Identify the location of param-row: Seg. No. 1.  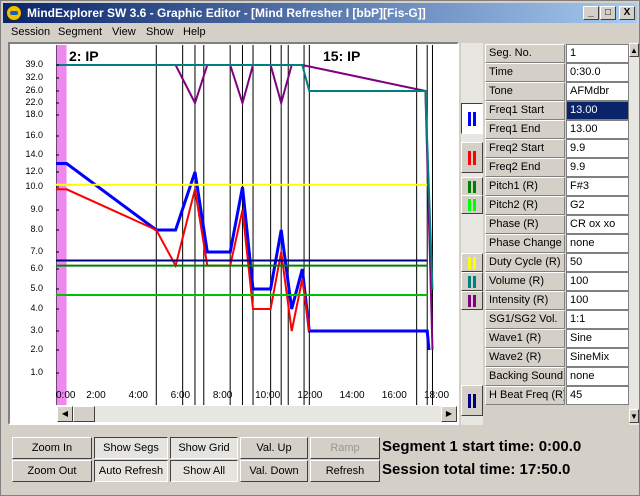
(557, 53).